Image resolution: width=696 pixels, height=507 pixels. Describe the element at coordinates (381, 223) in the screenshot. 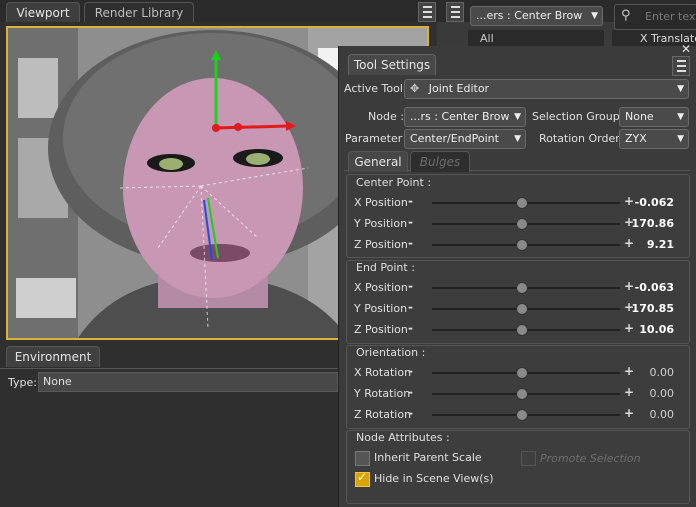

I see `center-y-label: Y Position` at that location.